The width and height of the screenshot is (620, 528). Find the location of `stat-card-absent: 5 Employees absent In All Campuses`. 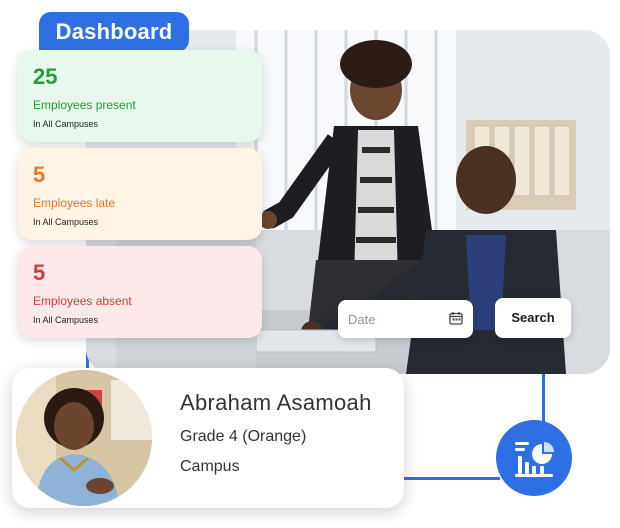

stat-card-absent: 5 Employees absent In All Campuses is located at coordinates (140, 292).